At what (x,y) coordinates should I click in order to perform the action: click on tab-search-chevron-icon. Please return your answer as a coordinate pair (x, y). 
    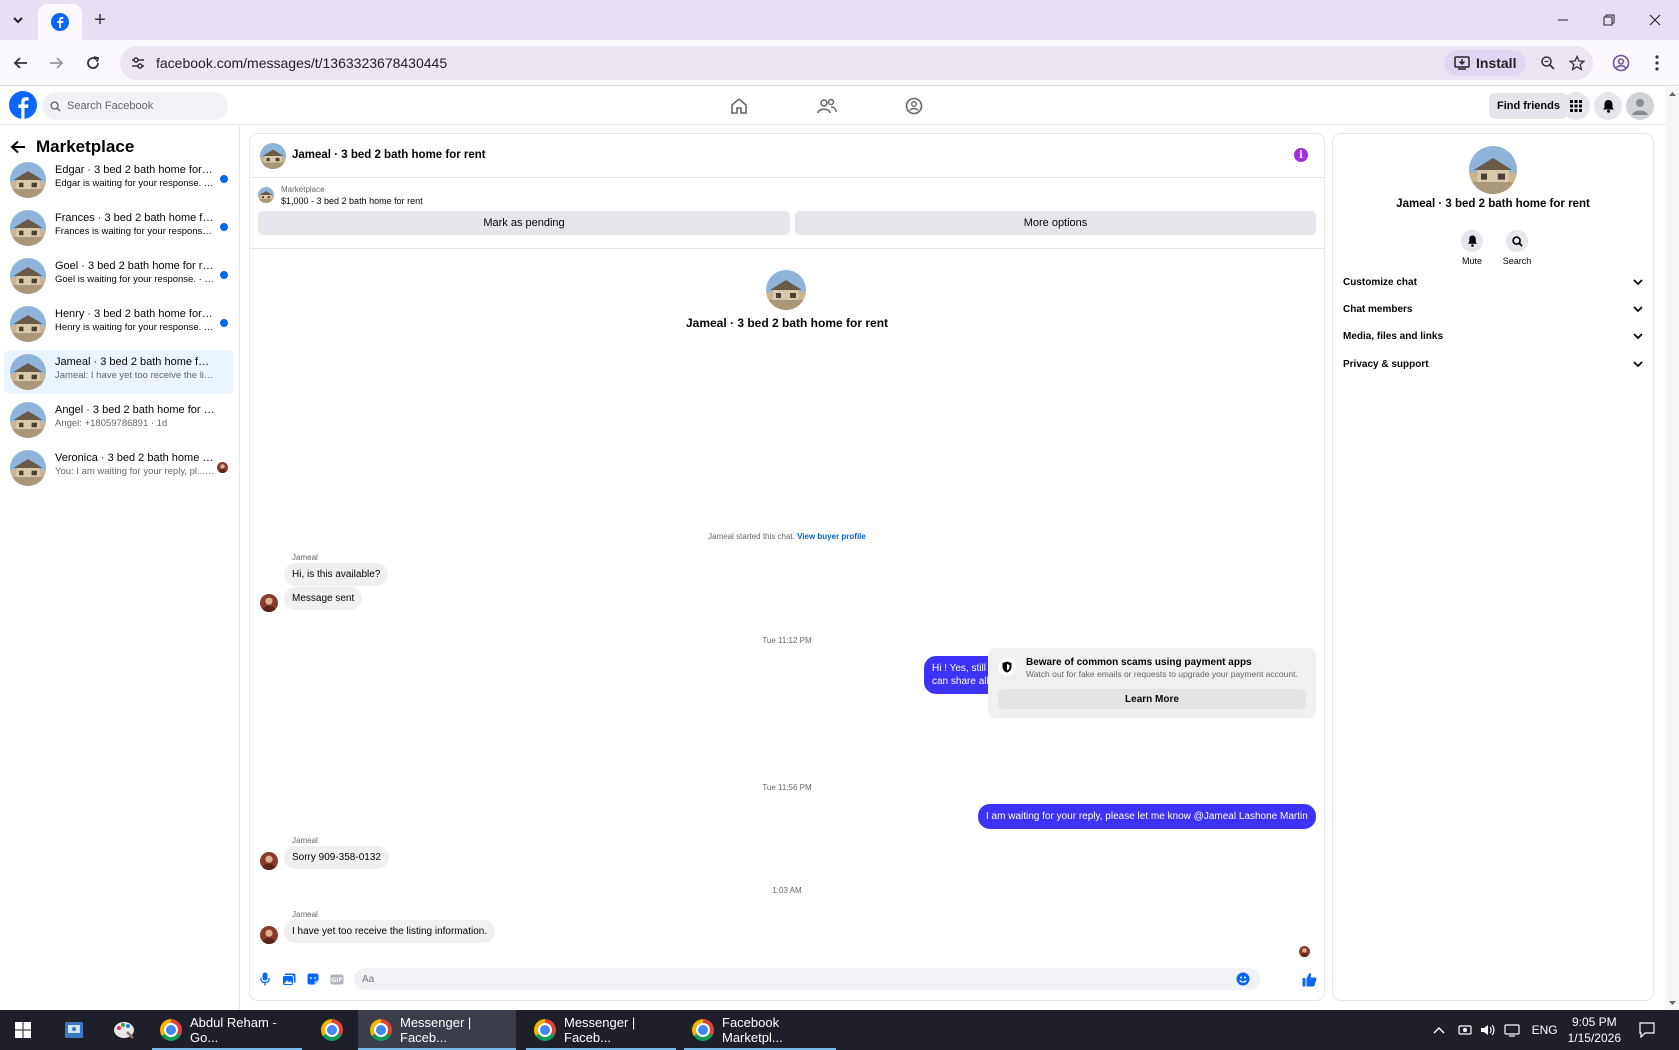
    Looking at the image, I should click on (18, 20).